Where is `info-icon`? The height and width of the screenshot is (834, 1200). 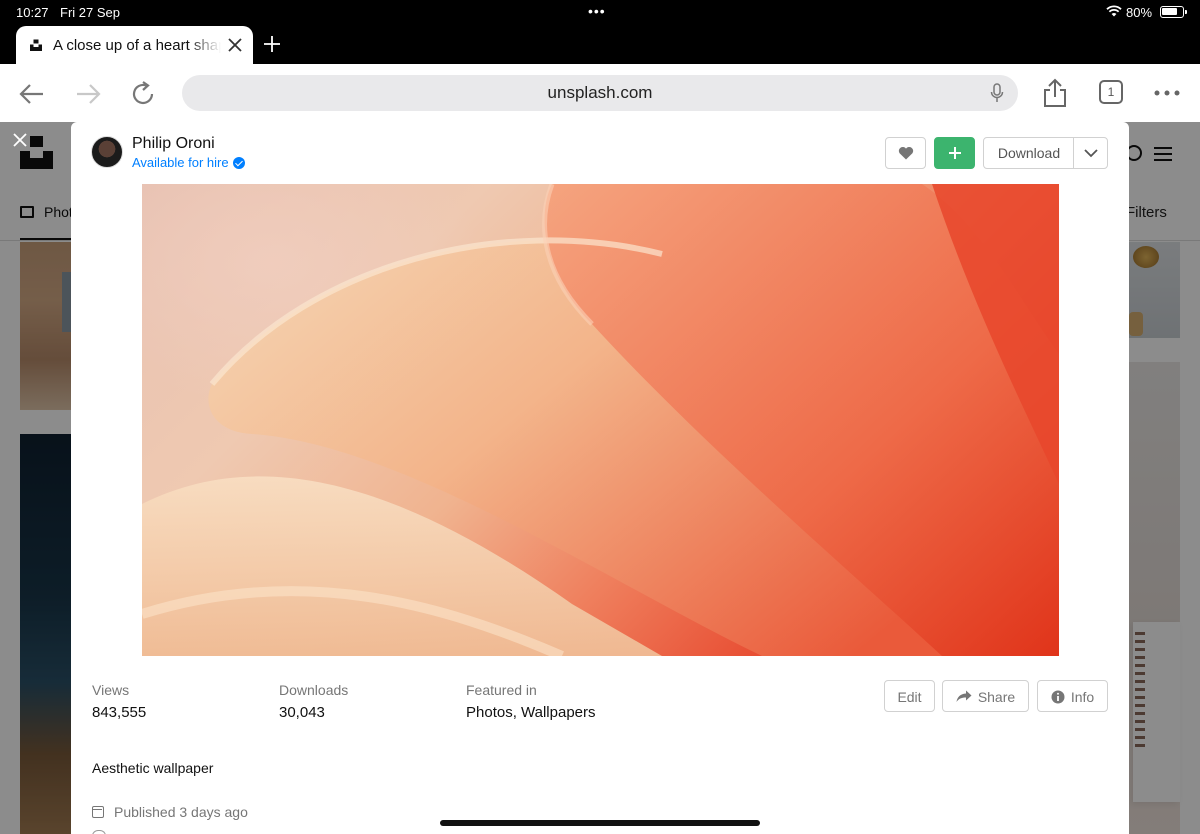 info-icon is located at coordinates (1058, 697).